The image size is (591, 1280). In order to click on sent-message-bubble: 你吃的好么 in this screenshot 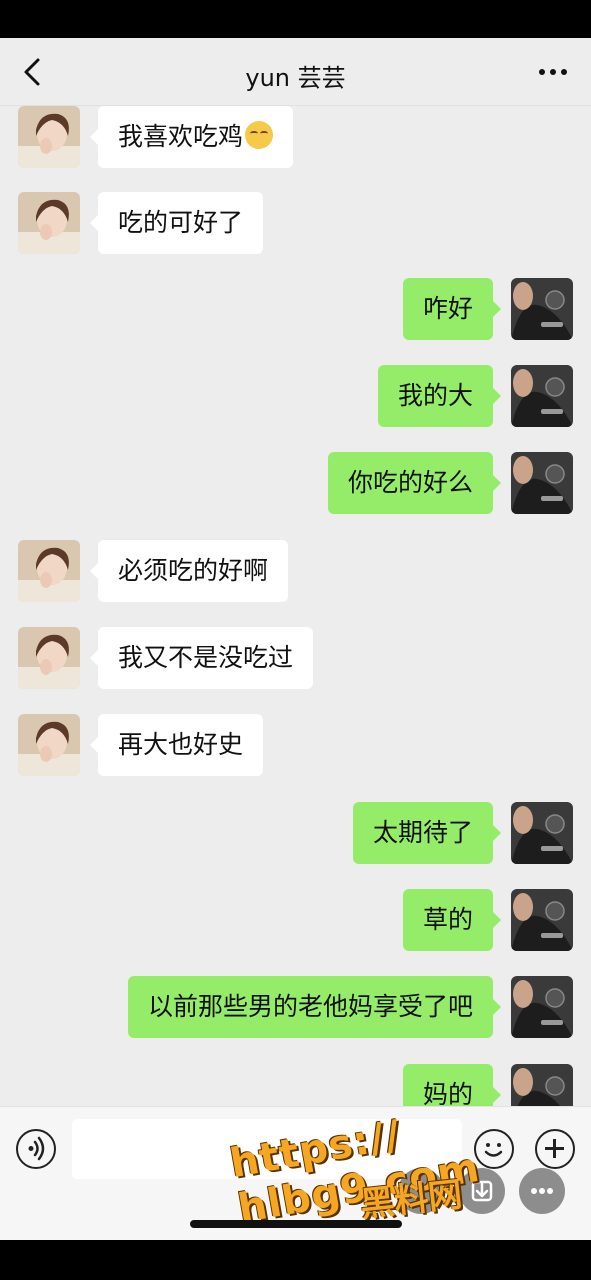, I will do `click(414, 483)`.